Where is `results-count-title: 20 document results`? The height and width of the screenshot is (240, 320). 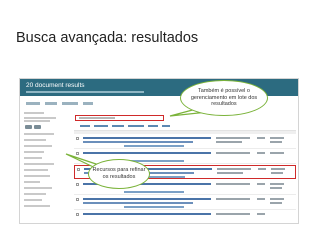
results-count-title: 20 document results is located at coordinates (55, 85).